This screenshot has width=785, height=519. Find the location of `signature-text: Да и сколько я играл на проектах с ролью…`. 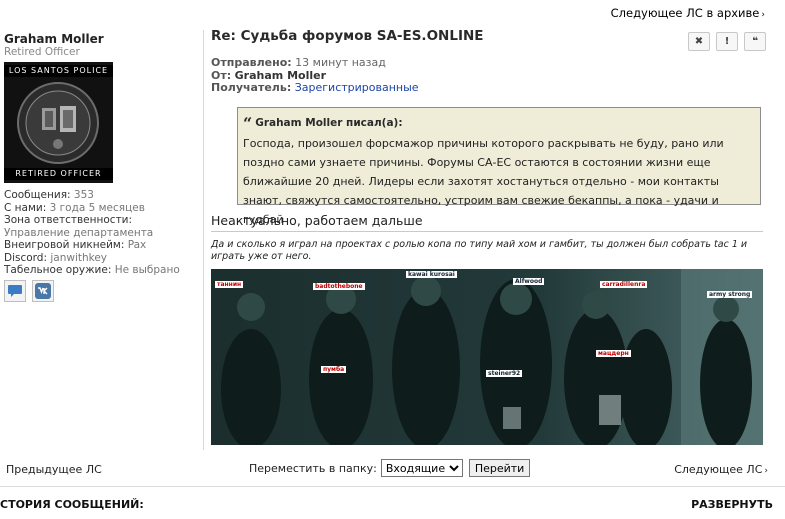

signature-text: Да и сколько я играл на проектах с ролью… is located at coordinates (479, 250).